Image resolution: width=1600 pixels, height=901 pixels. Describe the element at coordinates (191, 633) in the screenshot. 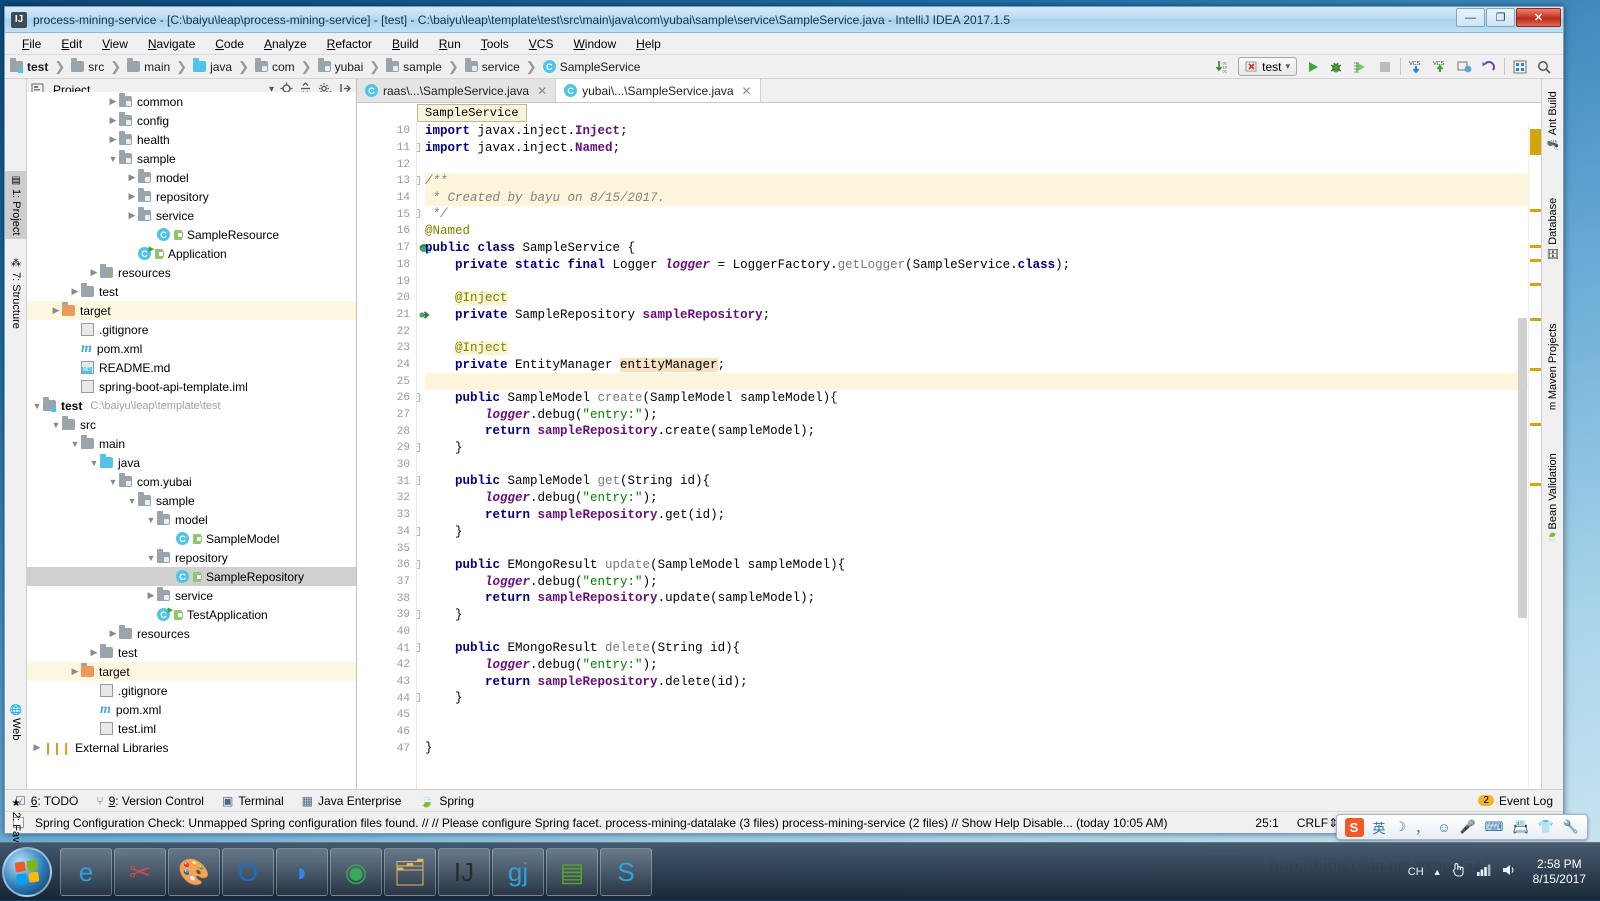

I see `tree-node: ▶≡resources` at that location.